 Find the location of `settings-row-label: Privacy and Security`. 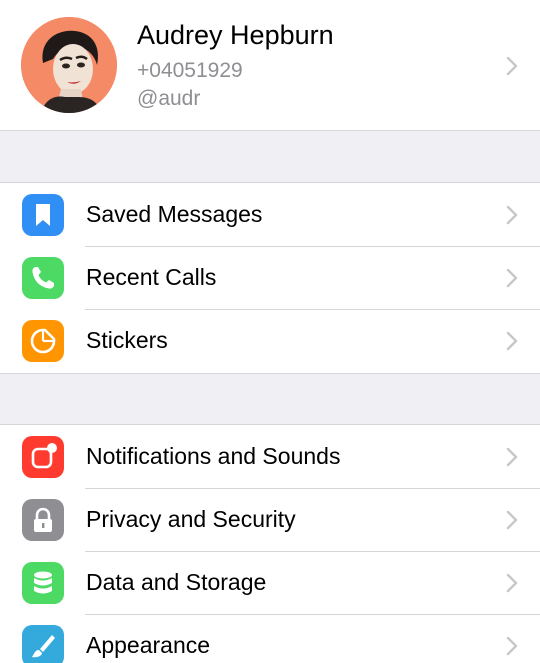

settings-row-label: Privacy and Security is located at coordinates (191, 519).